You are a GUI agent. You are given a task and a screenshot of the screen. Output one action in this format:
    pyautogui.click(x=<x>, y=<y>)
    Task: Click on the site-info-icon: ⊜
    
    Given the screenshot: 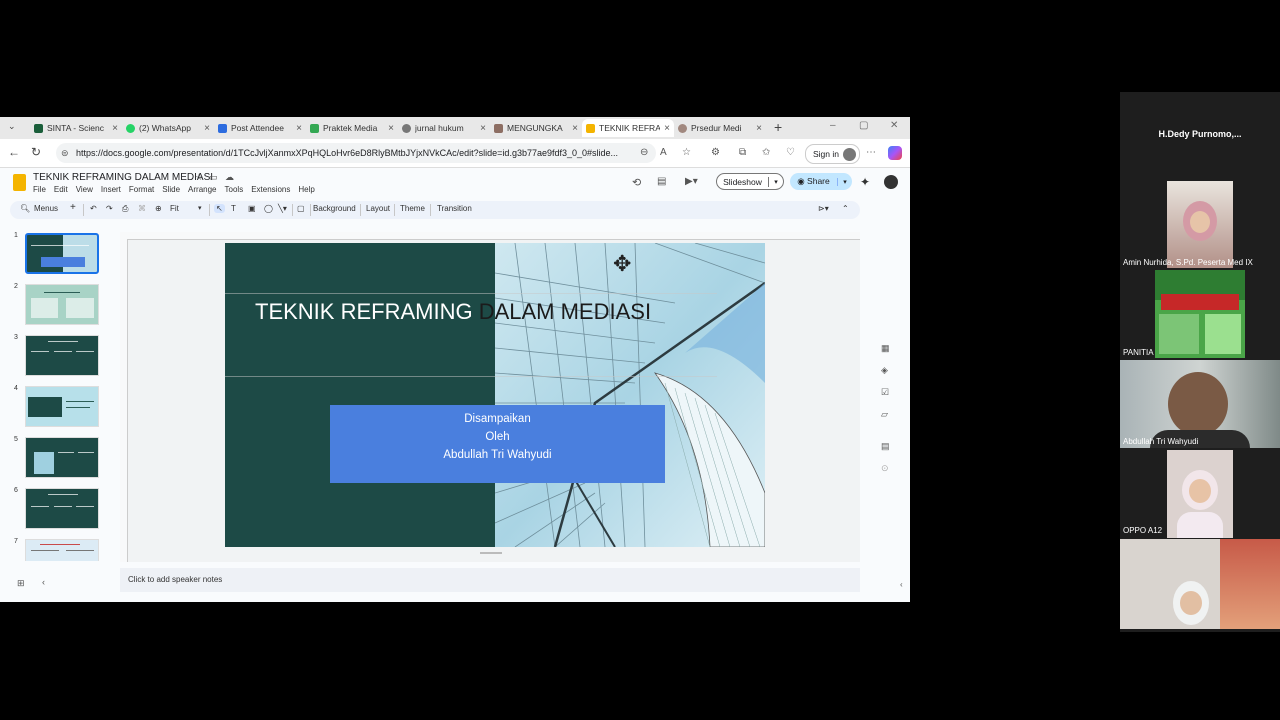 What is the action you would take?
    pyautogui.click(x=65, y=153)
    